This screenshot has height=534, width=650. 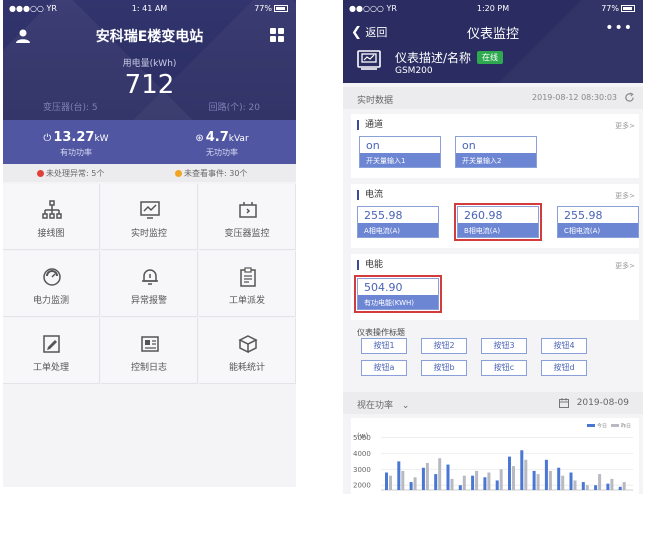 I want to click on grid-item-alarm: 异常报警, so click(x=149, y=284).